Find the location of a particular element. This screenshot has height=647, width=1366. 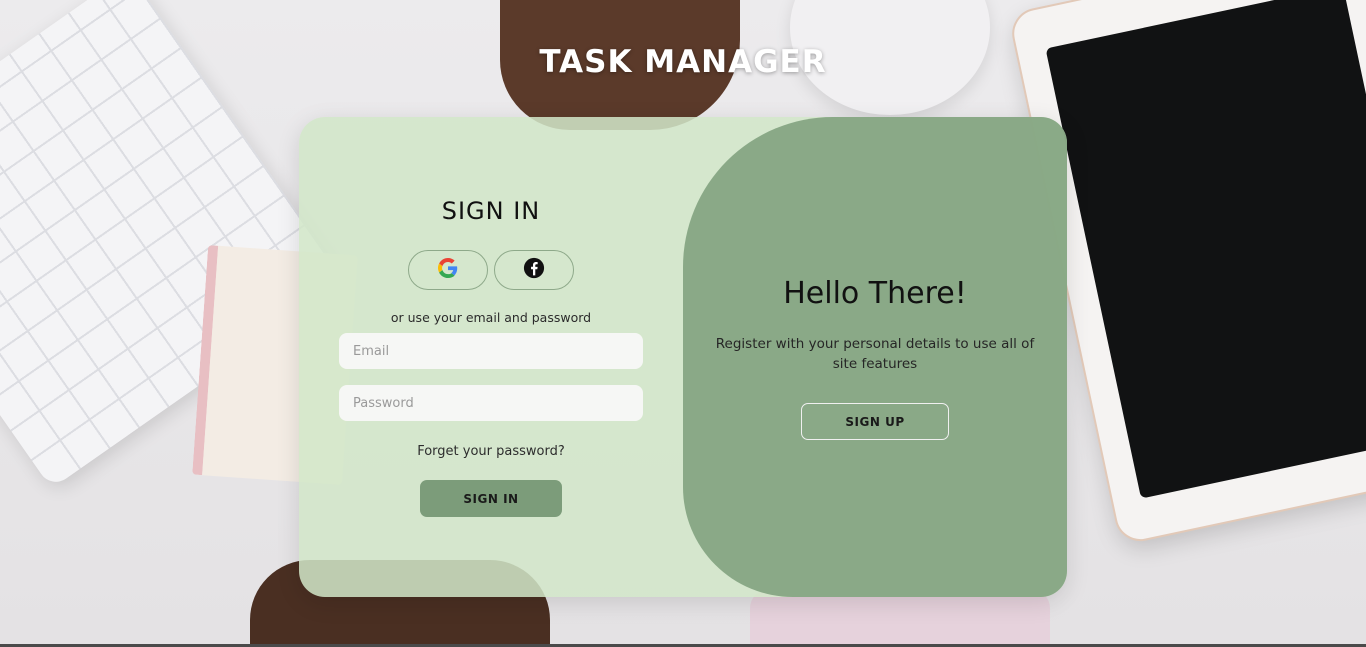

password-input is located at coordinates (491, 403).